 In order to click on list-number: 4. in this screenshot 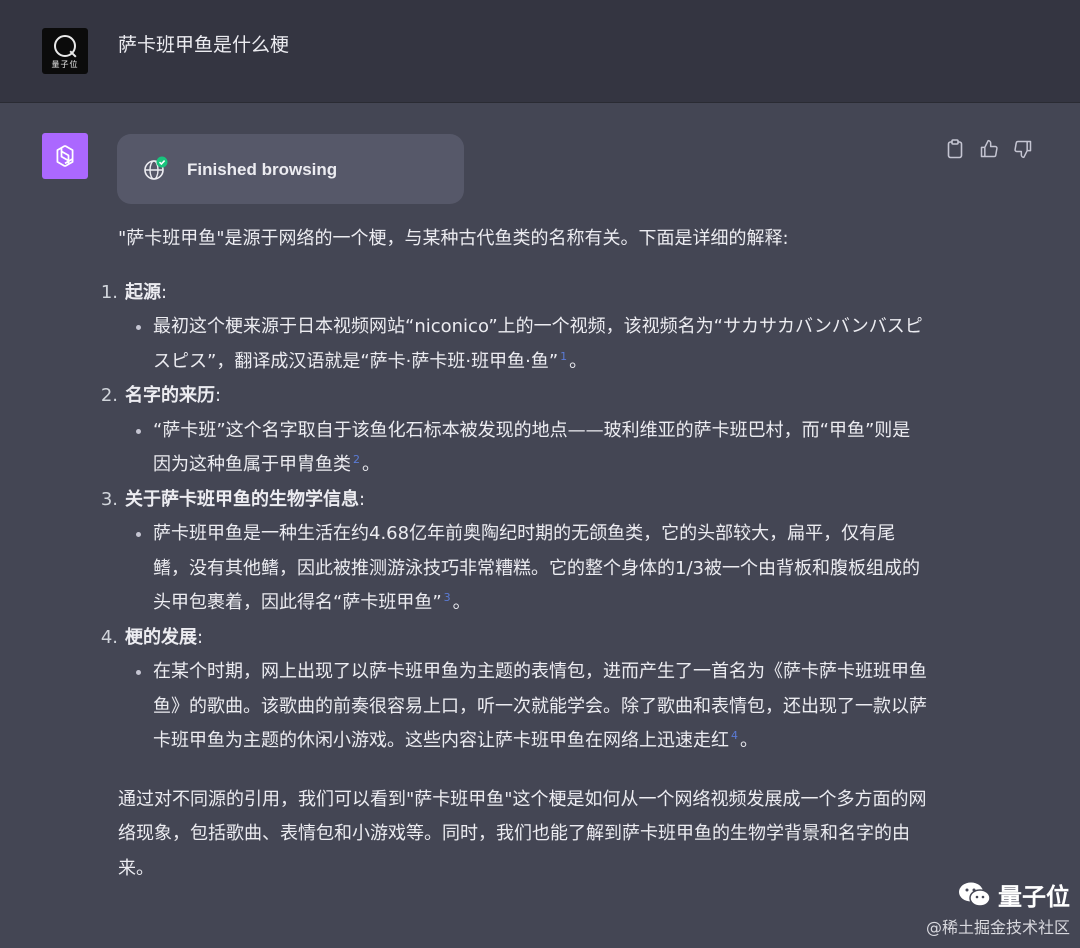, I will do `click(109, 637)`.